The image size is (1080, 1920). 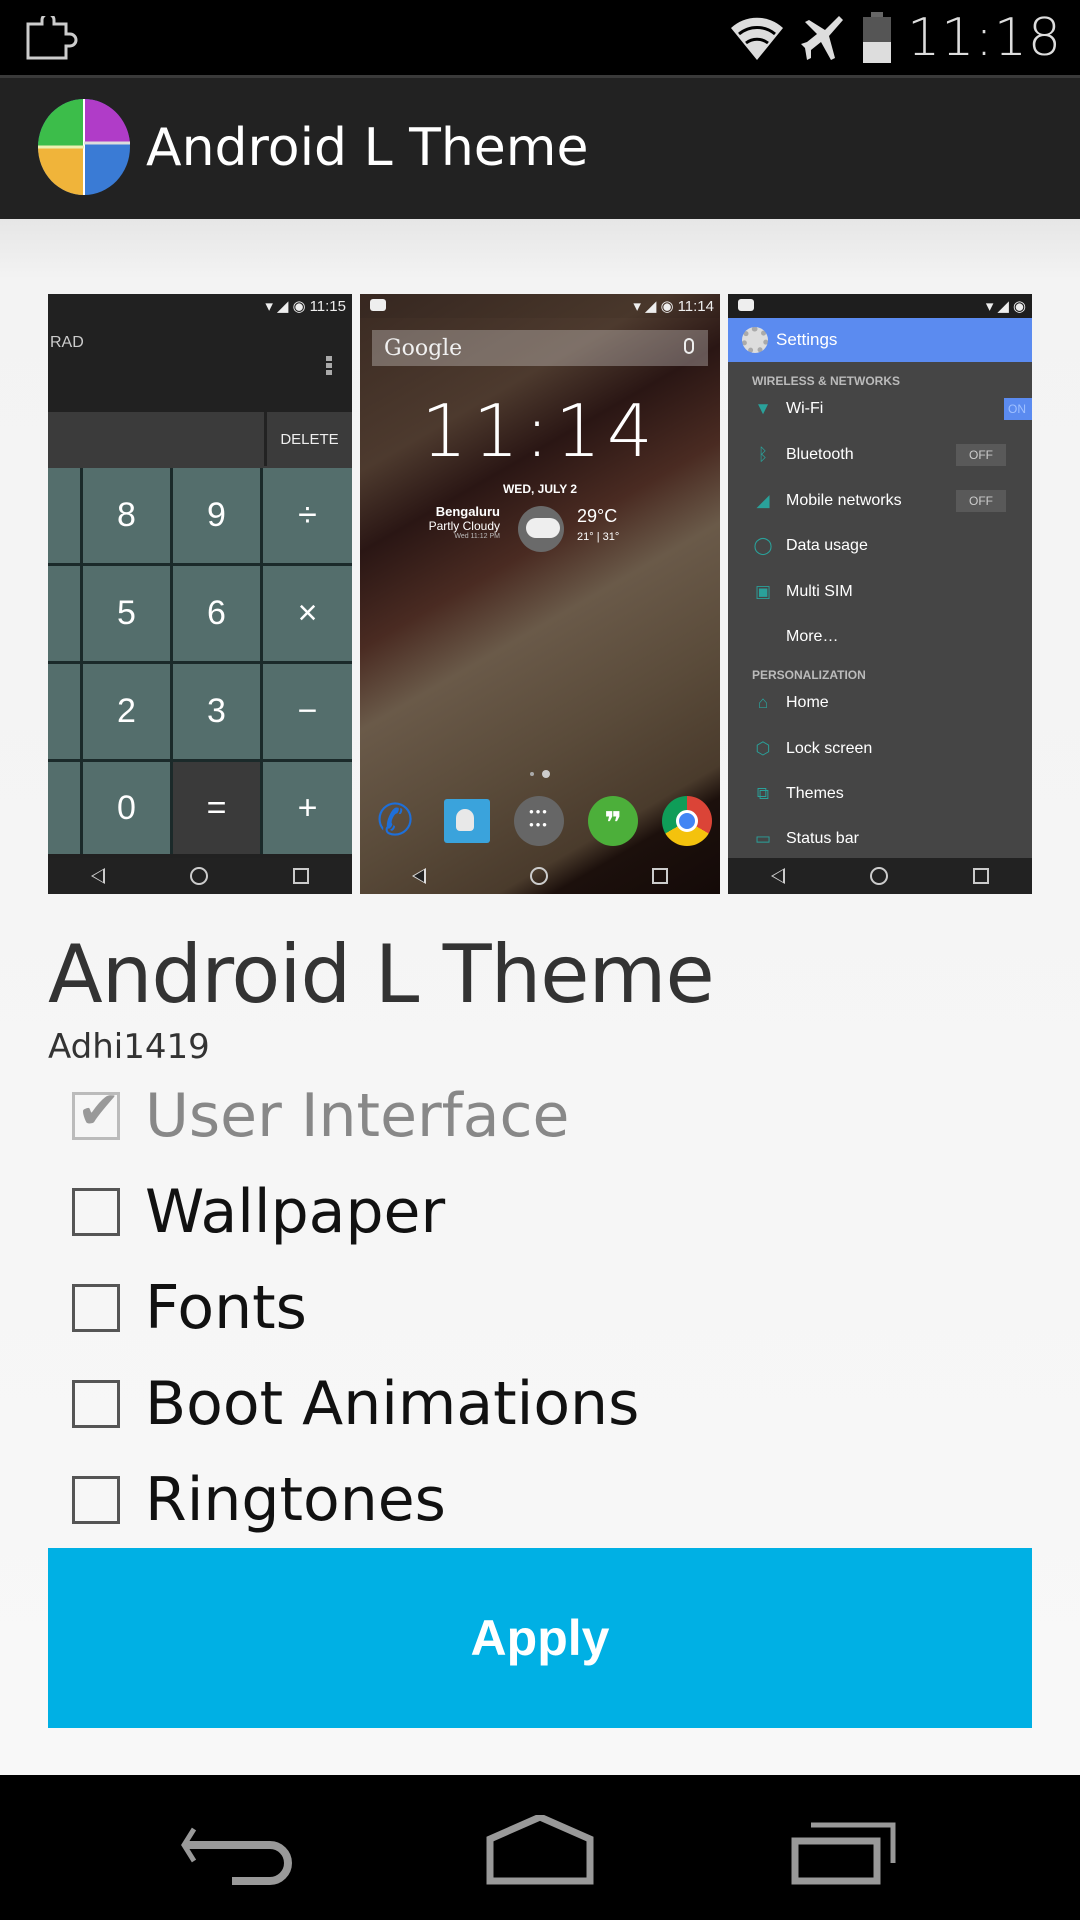 I want to click on toggle-switch: OFF, so click(x=981, y=455).